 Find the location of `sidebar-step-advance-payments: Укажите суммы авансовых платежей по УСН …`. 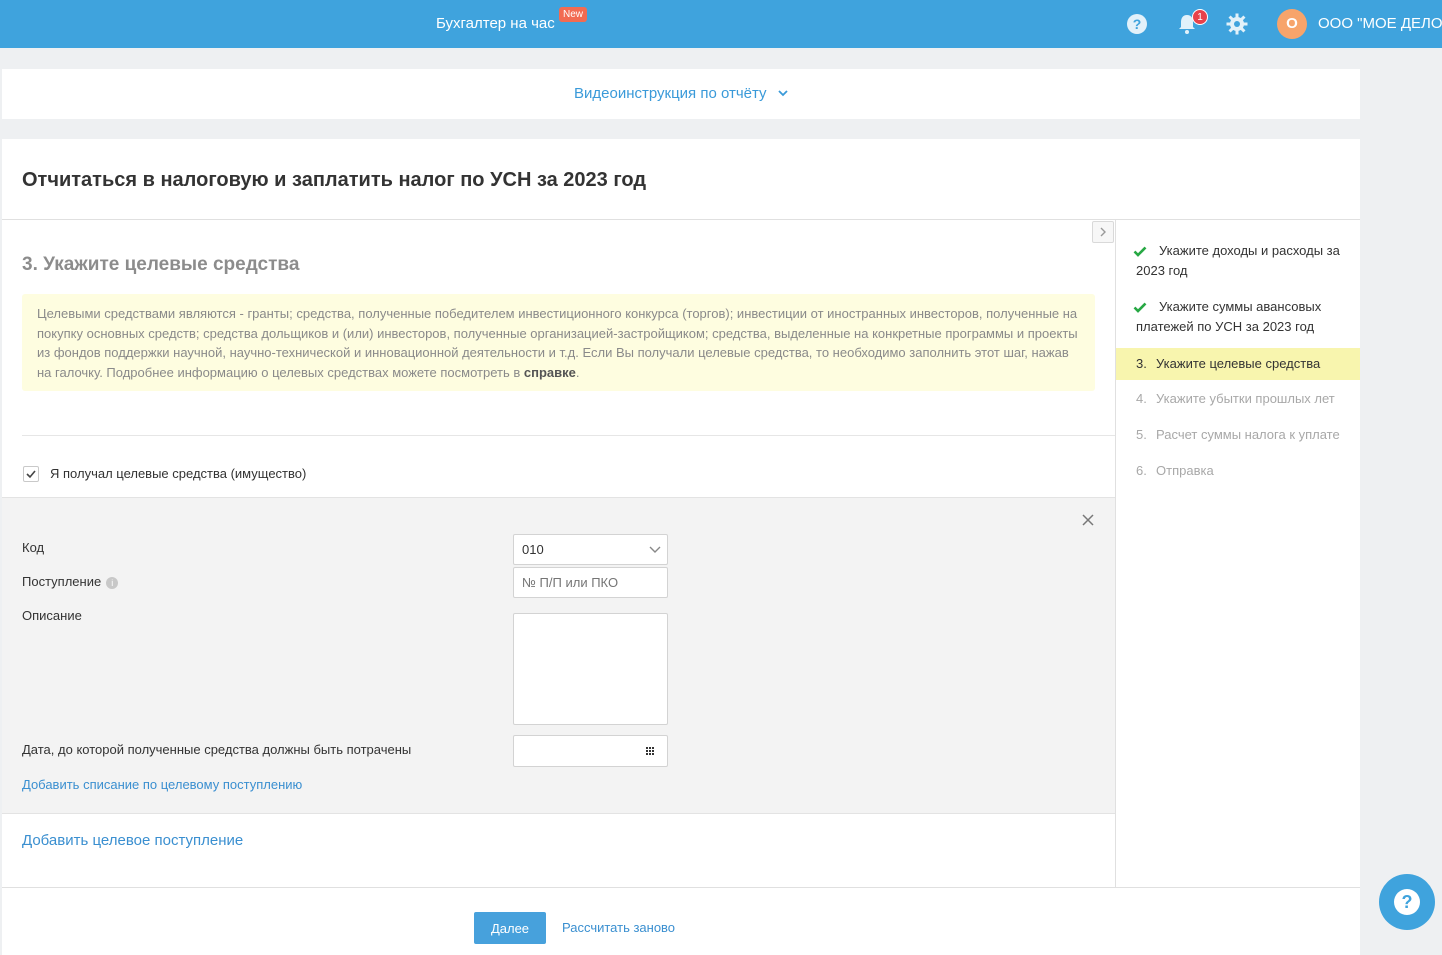

sidebar-step-advance-payments: Укажите суммы авансовых платежей по УСН … is located at coordinates (1238, 317).